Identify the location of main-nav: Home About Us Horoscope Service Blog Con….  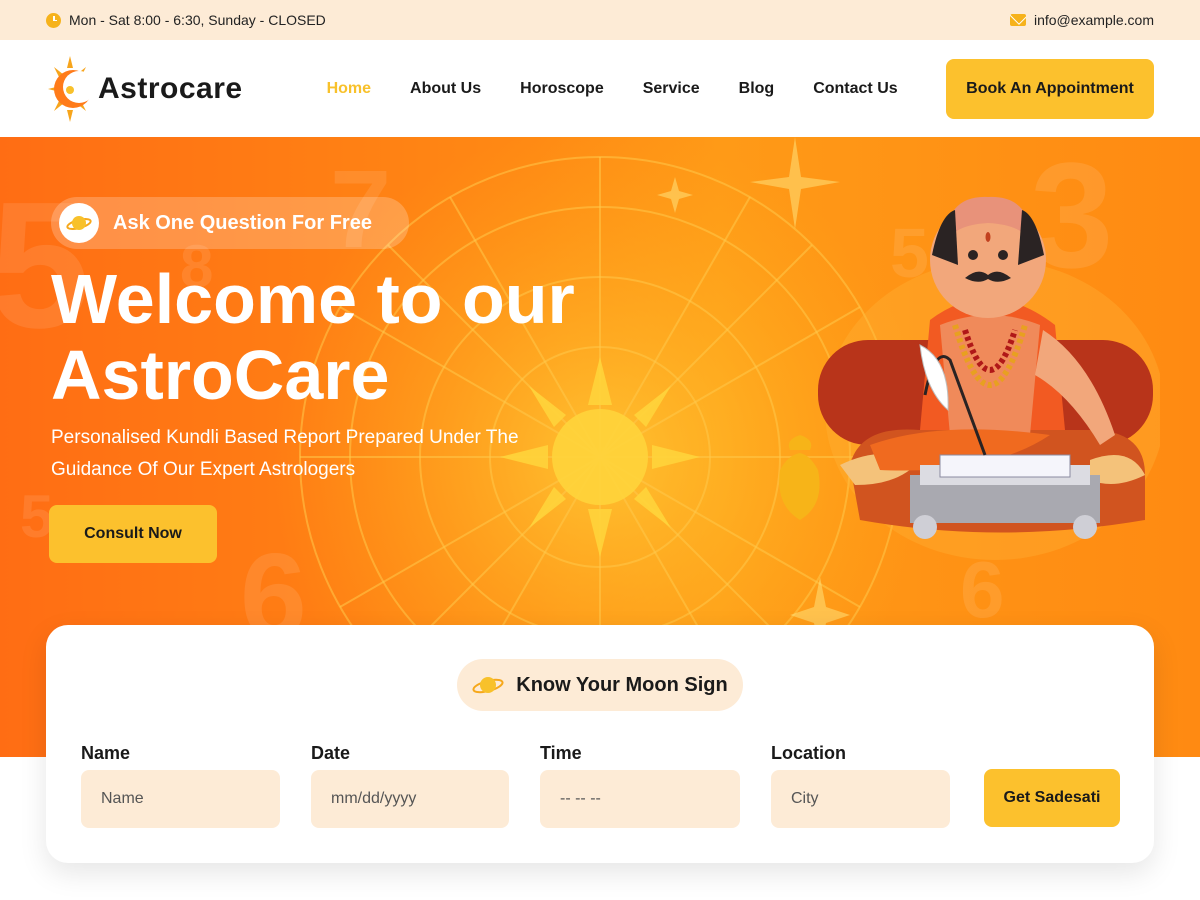
(612, 89).